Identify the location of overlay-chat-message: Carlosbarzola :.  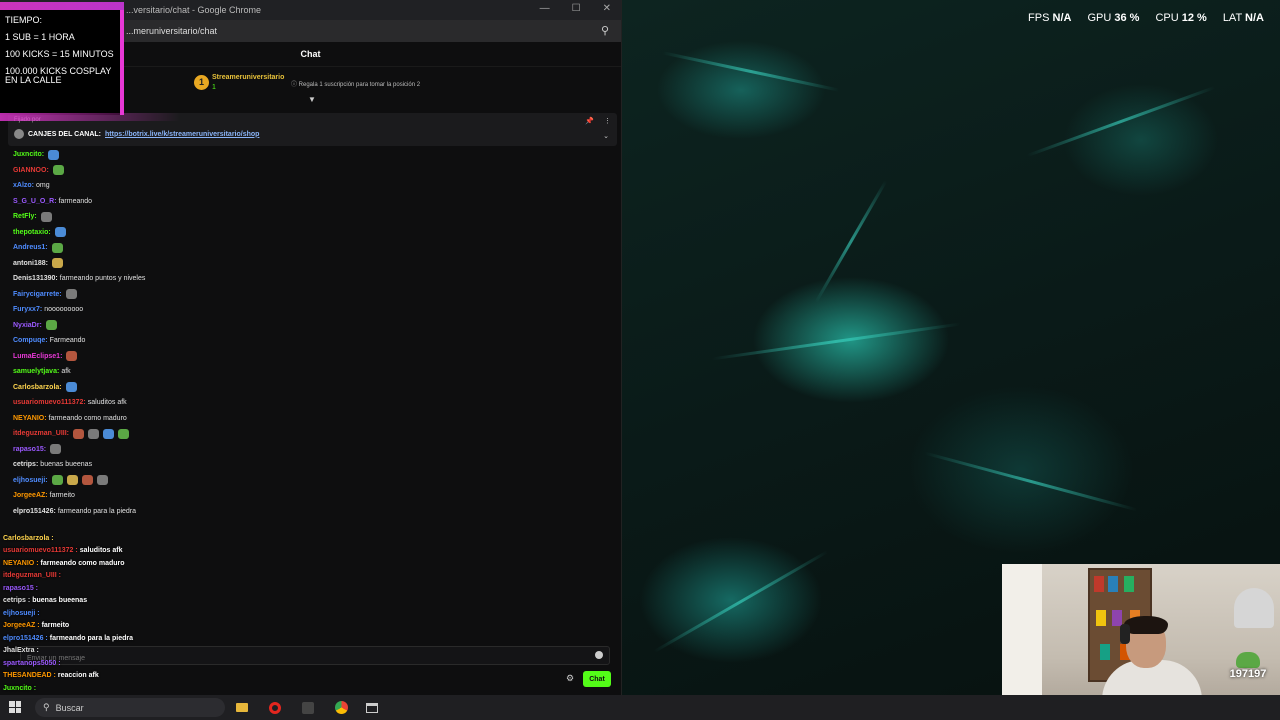
(130, 538).